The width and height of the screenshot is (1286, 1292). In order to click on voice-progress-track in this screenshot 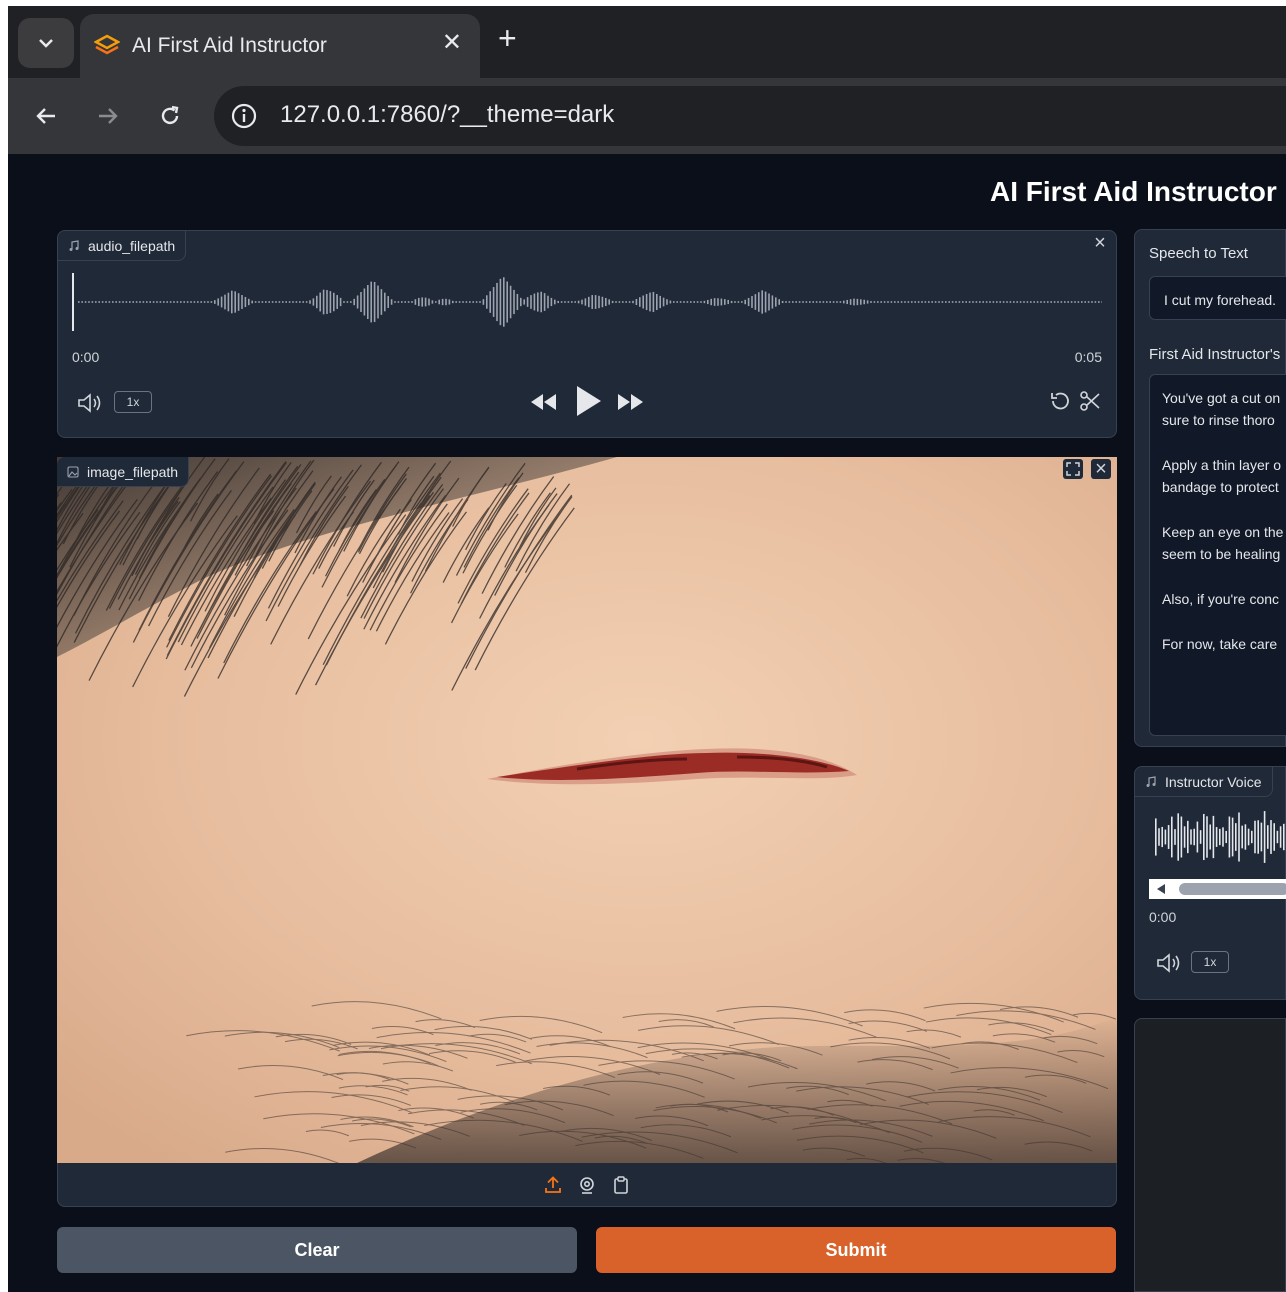, I will do `click(1217, 889)`.